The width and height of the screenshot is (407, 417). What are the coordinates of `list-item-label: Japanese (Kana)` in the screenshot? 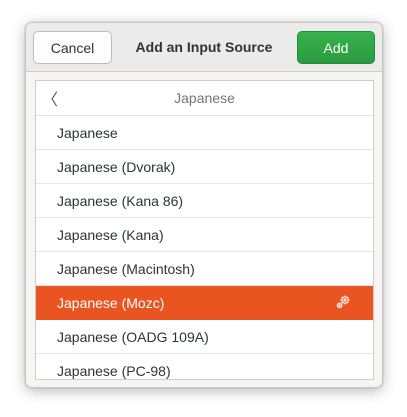 It's located at (110, 234).